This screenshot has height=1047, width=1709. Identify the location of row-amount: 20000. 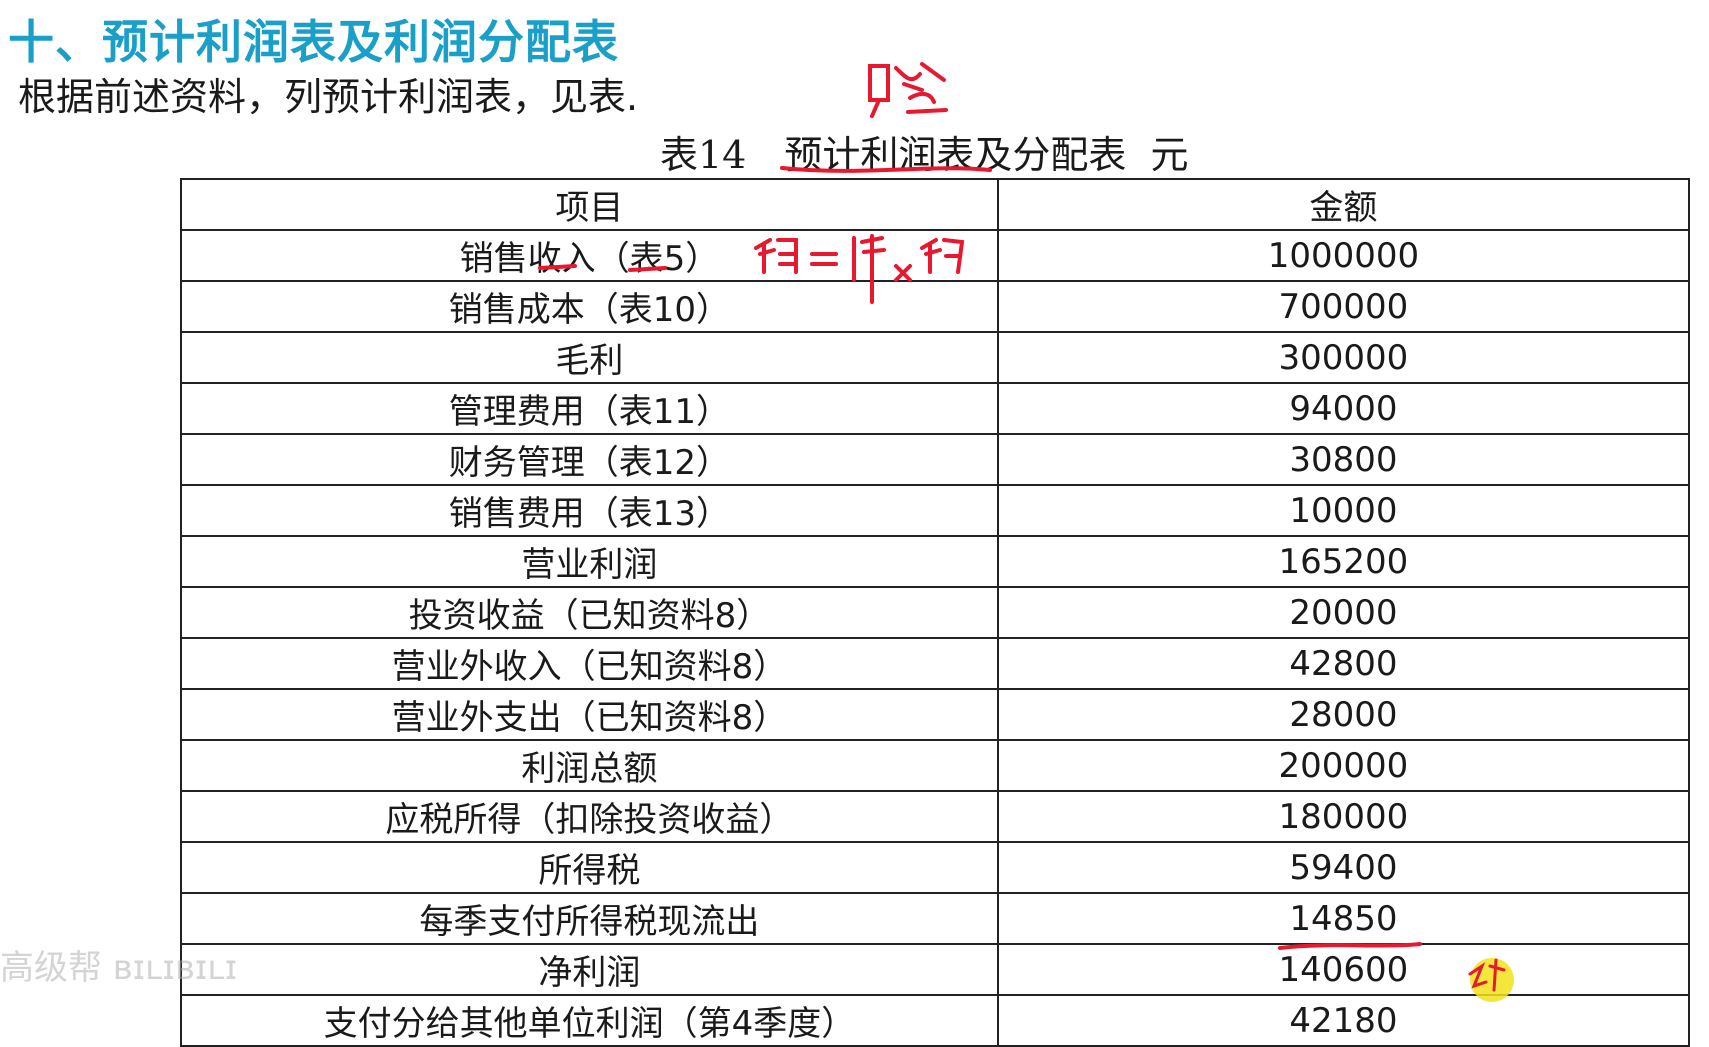
(1343, 612).